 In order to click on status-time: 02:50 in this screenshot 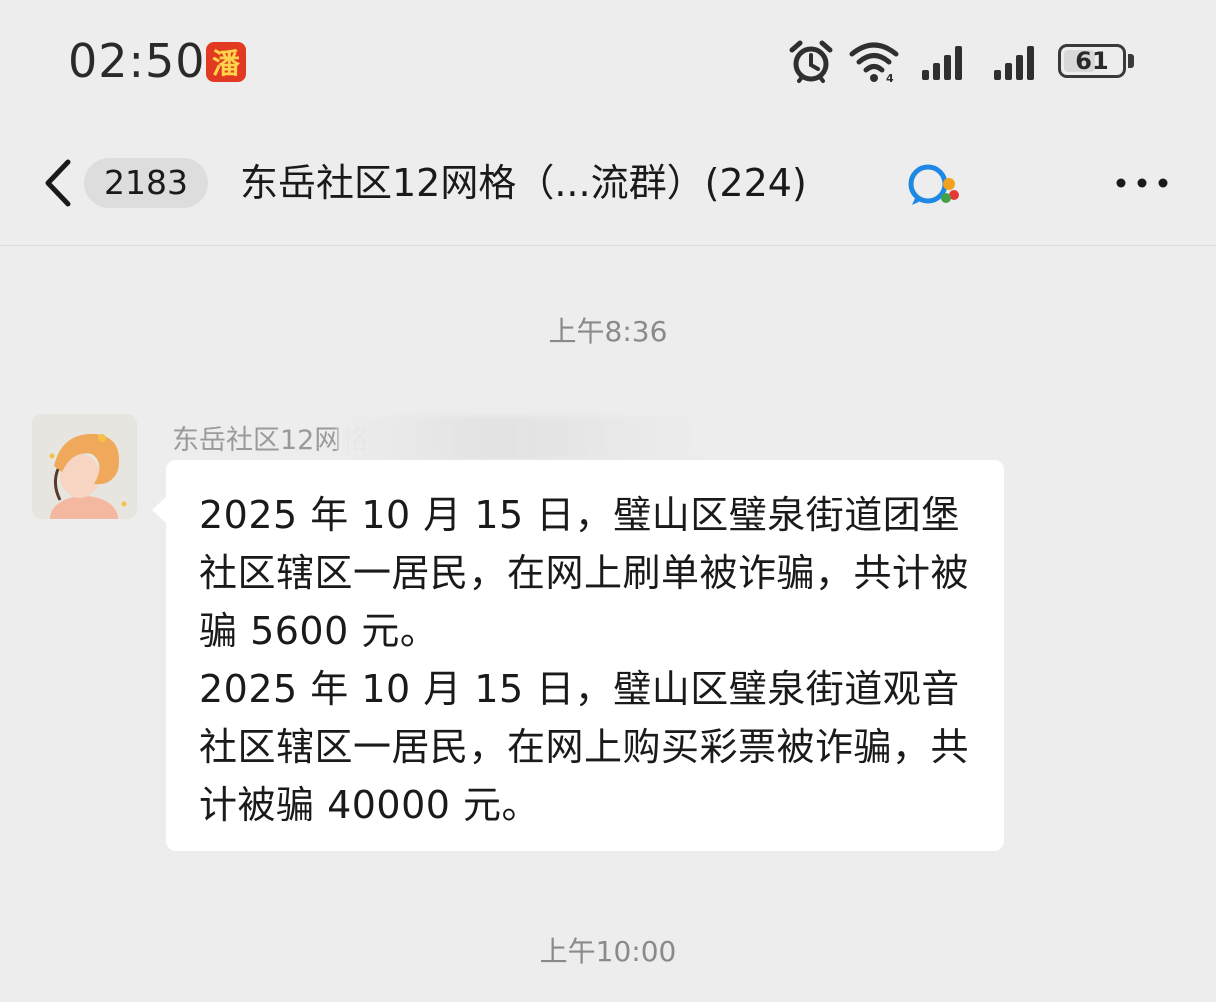, I will do `click(137, 61)`.